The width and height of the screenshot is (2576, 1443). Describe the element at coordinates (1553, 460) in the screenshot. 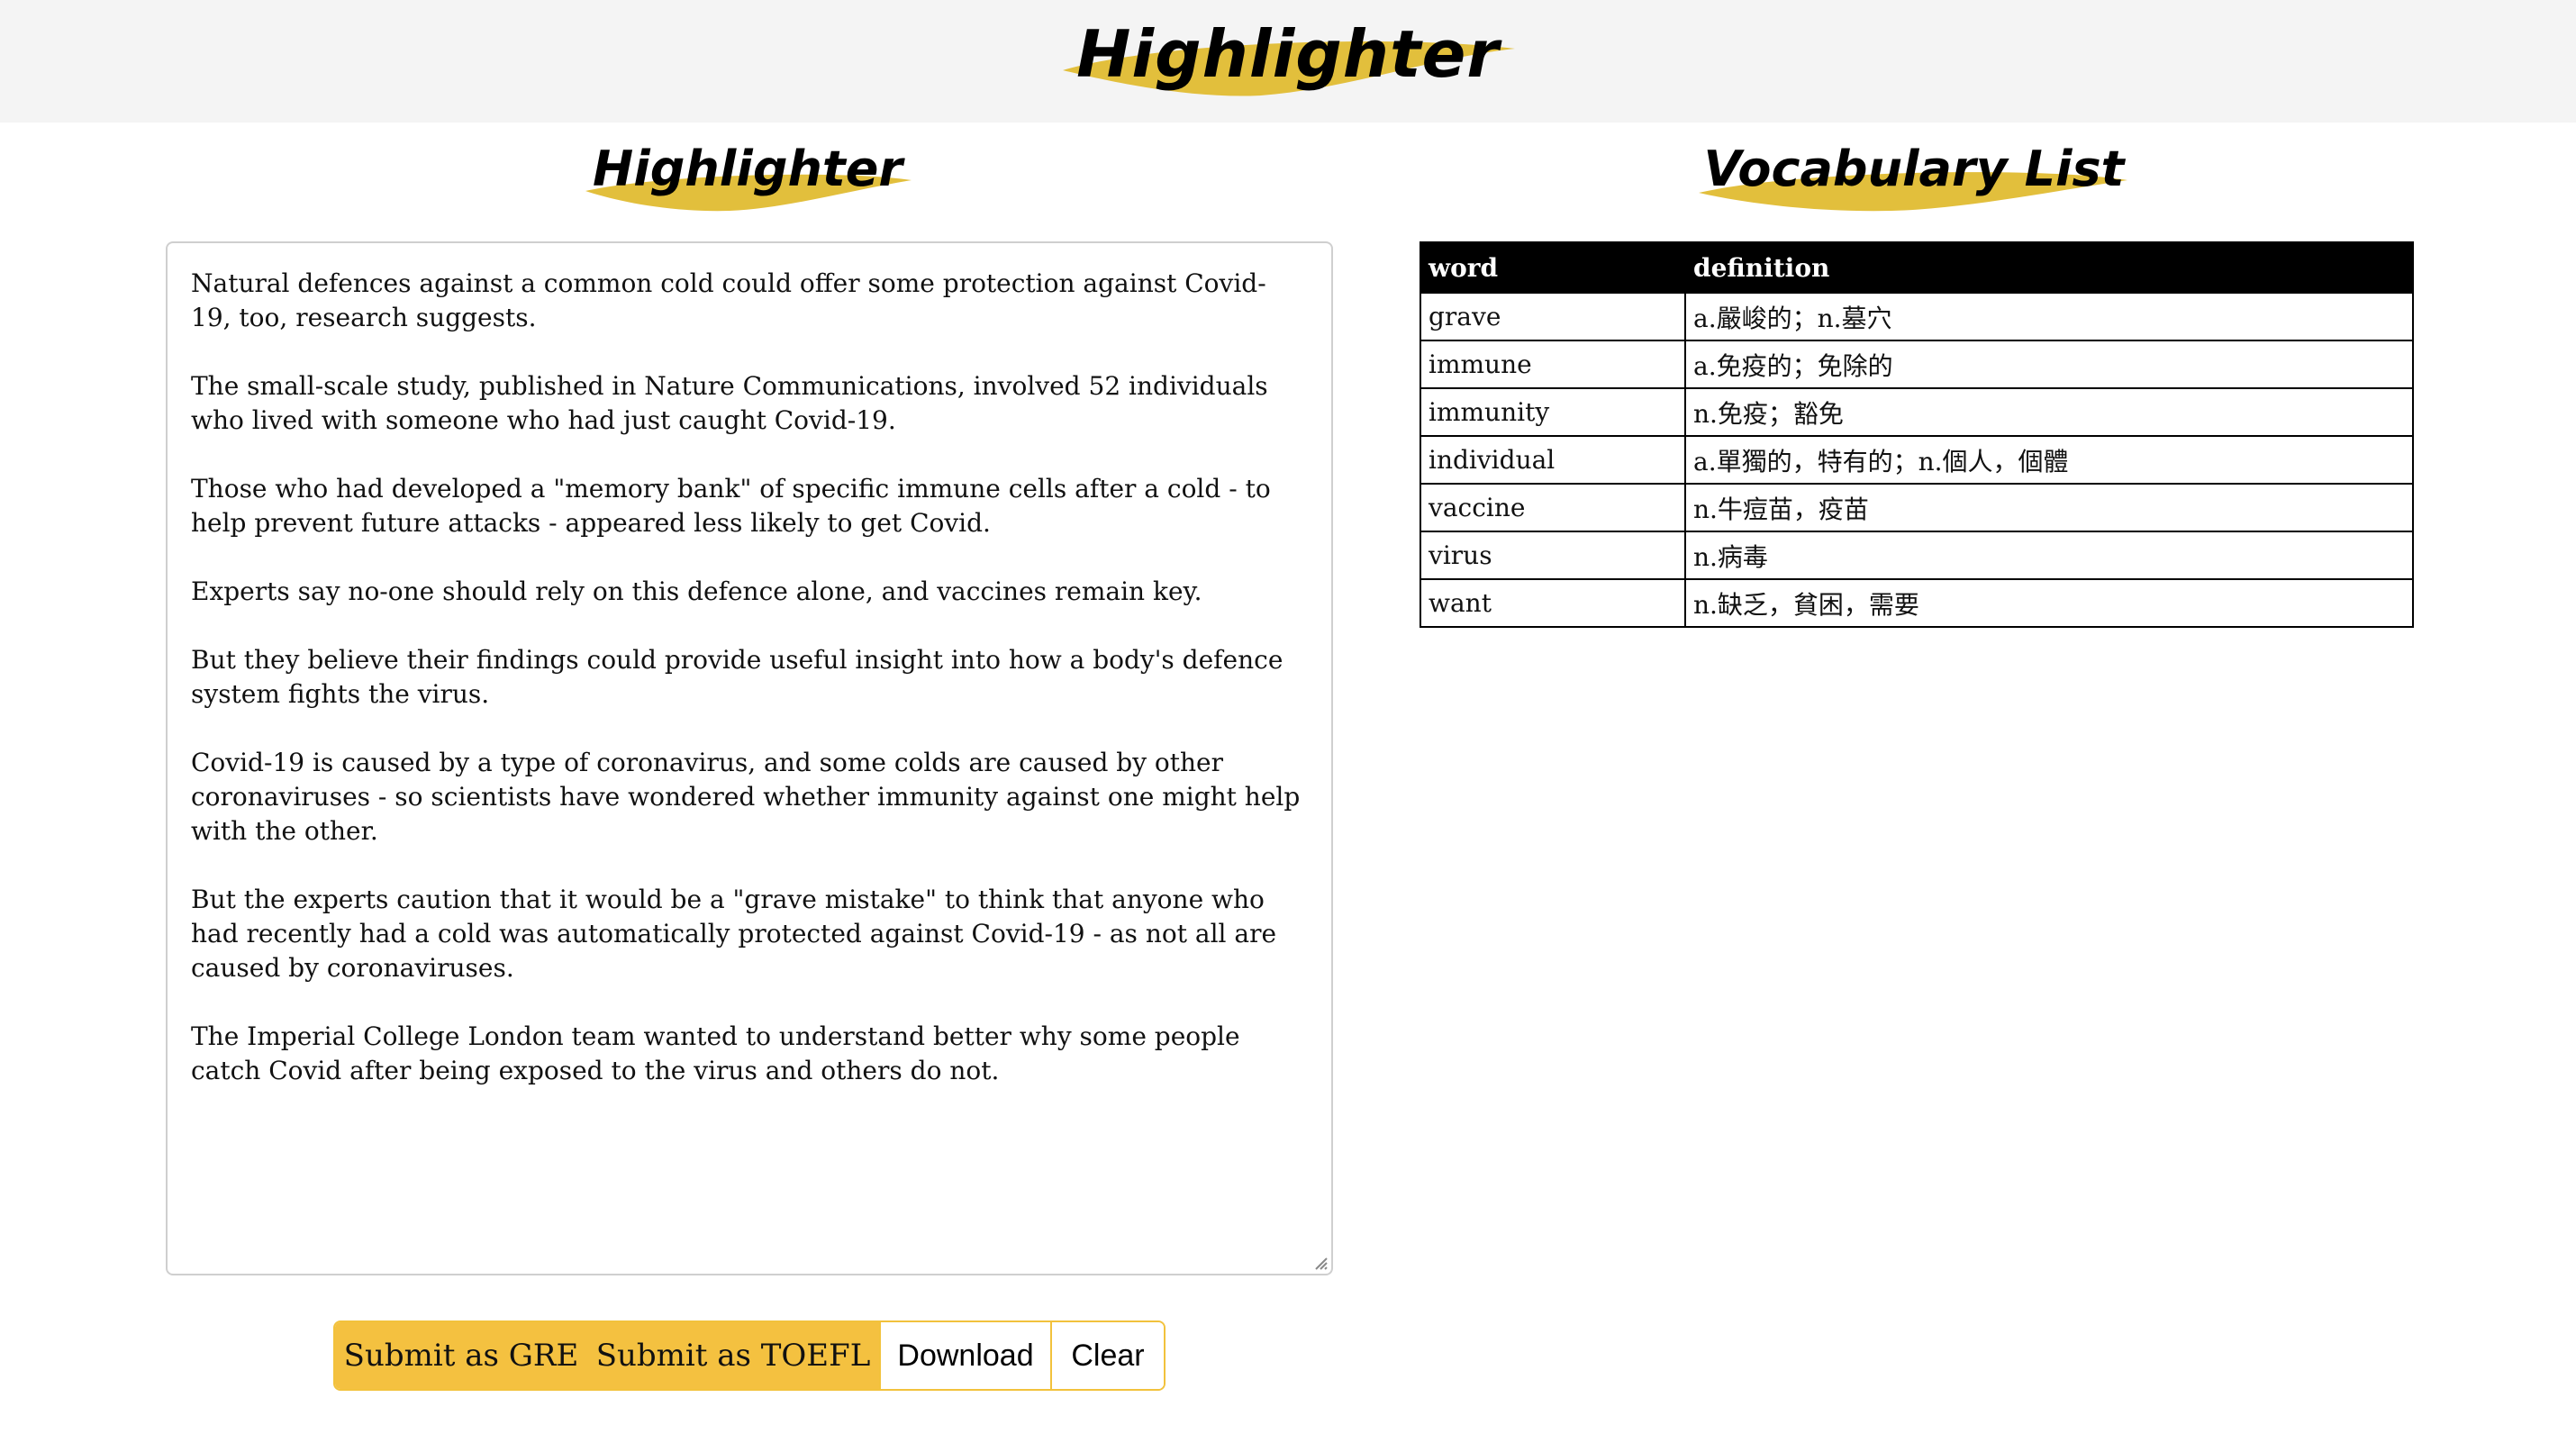

I see `word-cell: individual` at that location.